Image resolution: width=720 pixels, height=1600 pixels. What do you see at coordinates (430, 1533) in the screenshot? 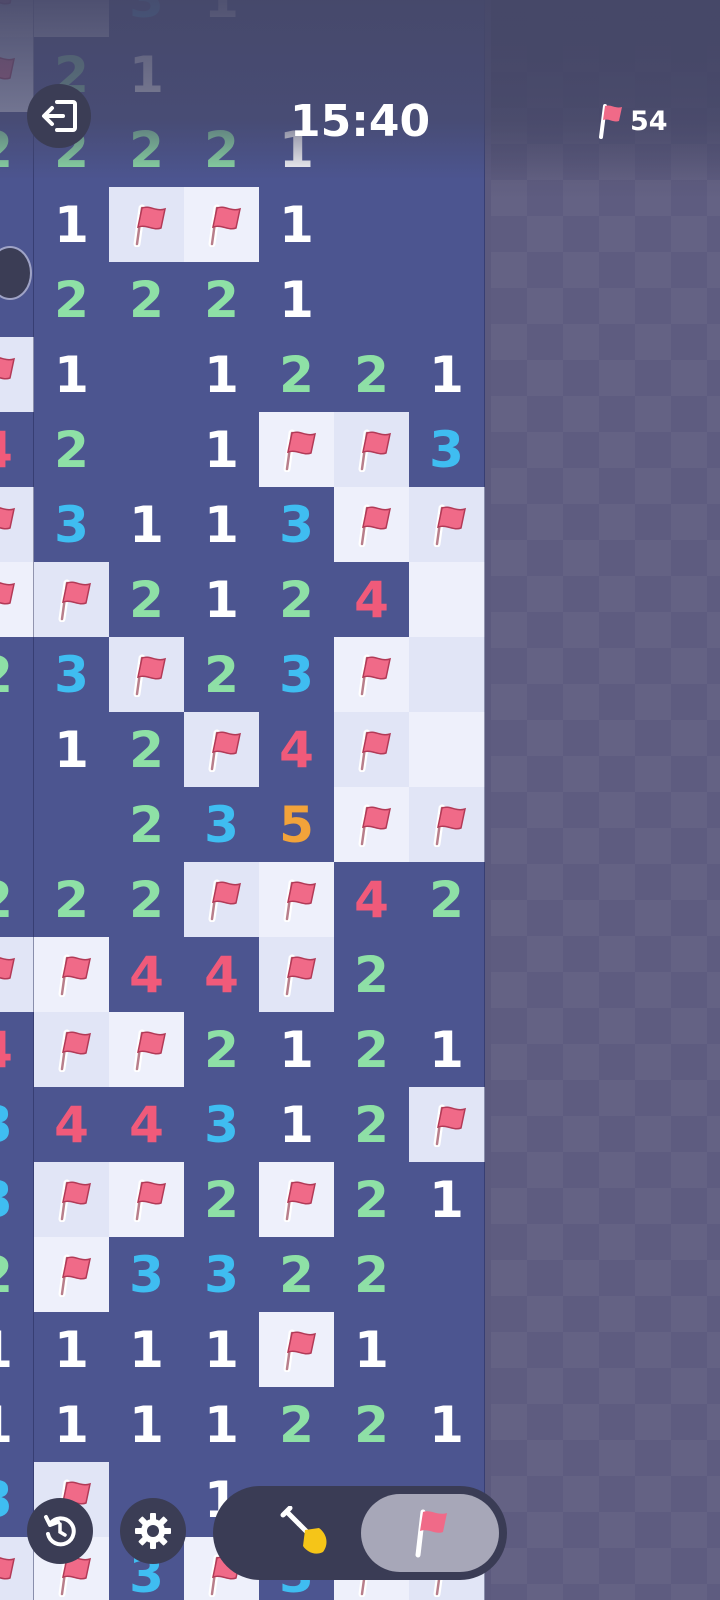
I see `flag-mode-button` at bounding box center [430, 1533].